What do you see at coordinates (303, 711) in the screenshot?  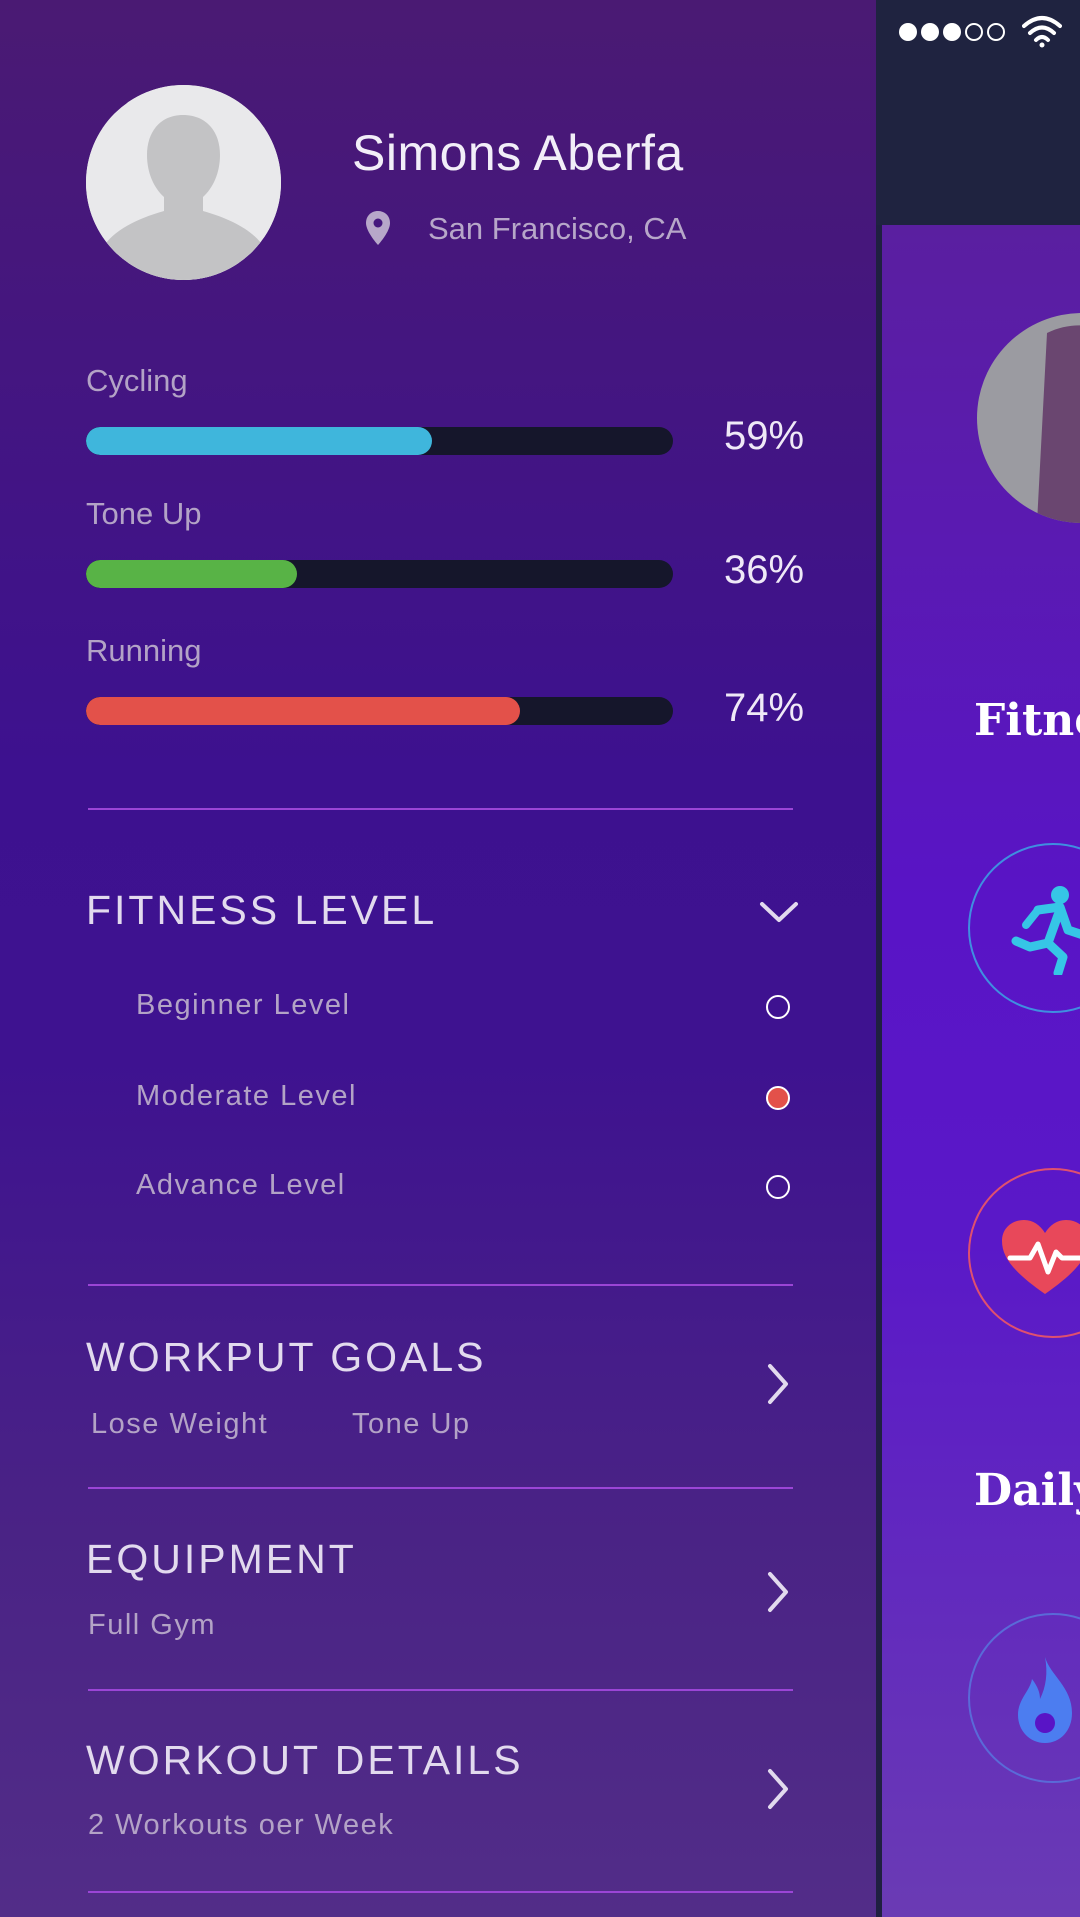 I see `progress-fill-running` at bounding box center [303, 711].